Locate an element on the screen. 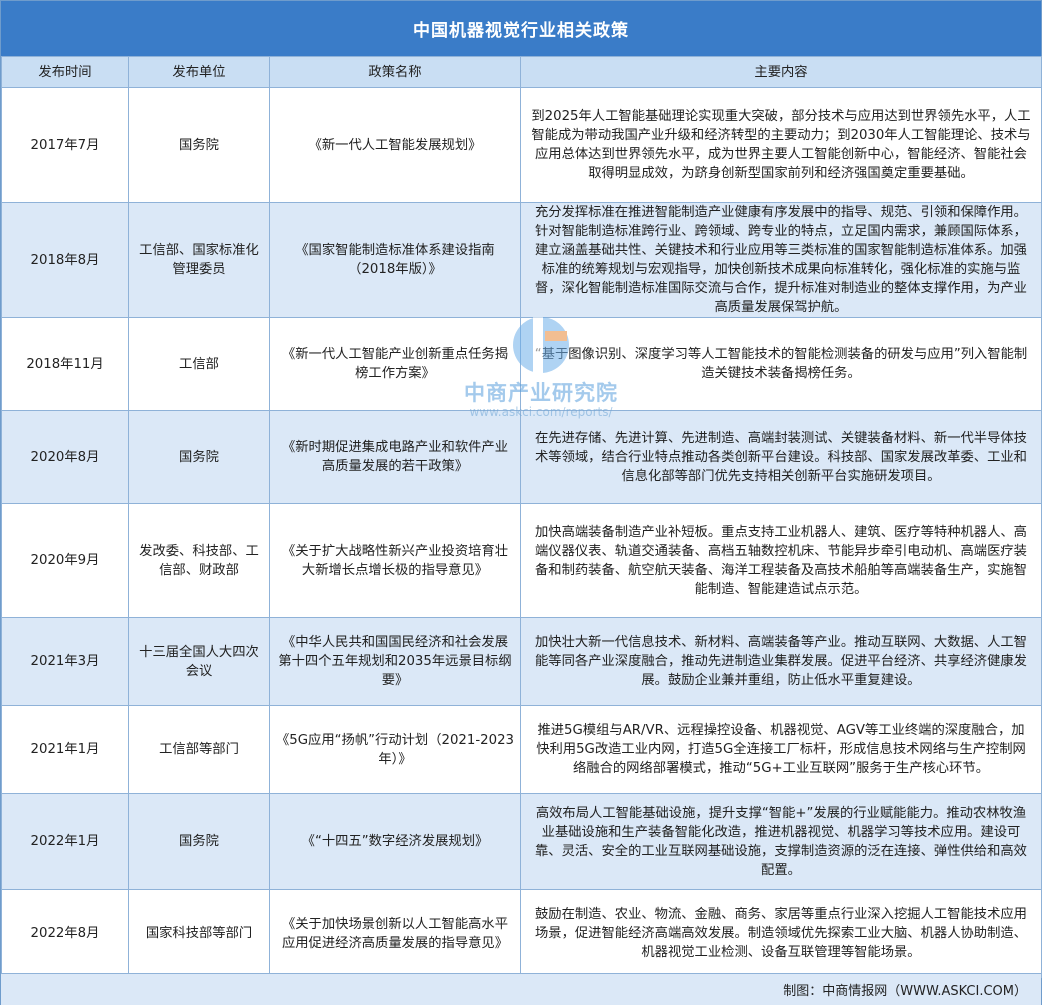  cell-date: 2018年8月 is located at coordinates (65, 260).